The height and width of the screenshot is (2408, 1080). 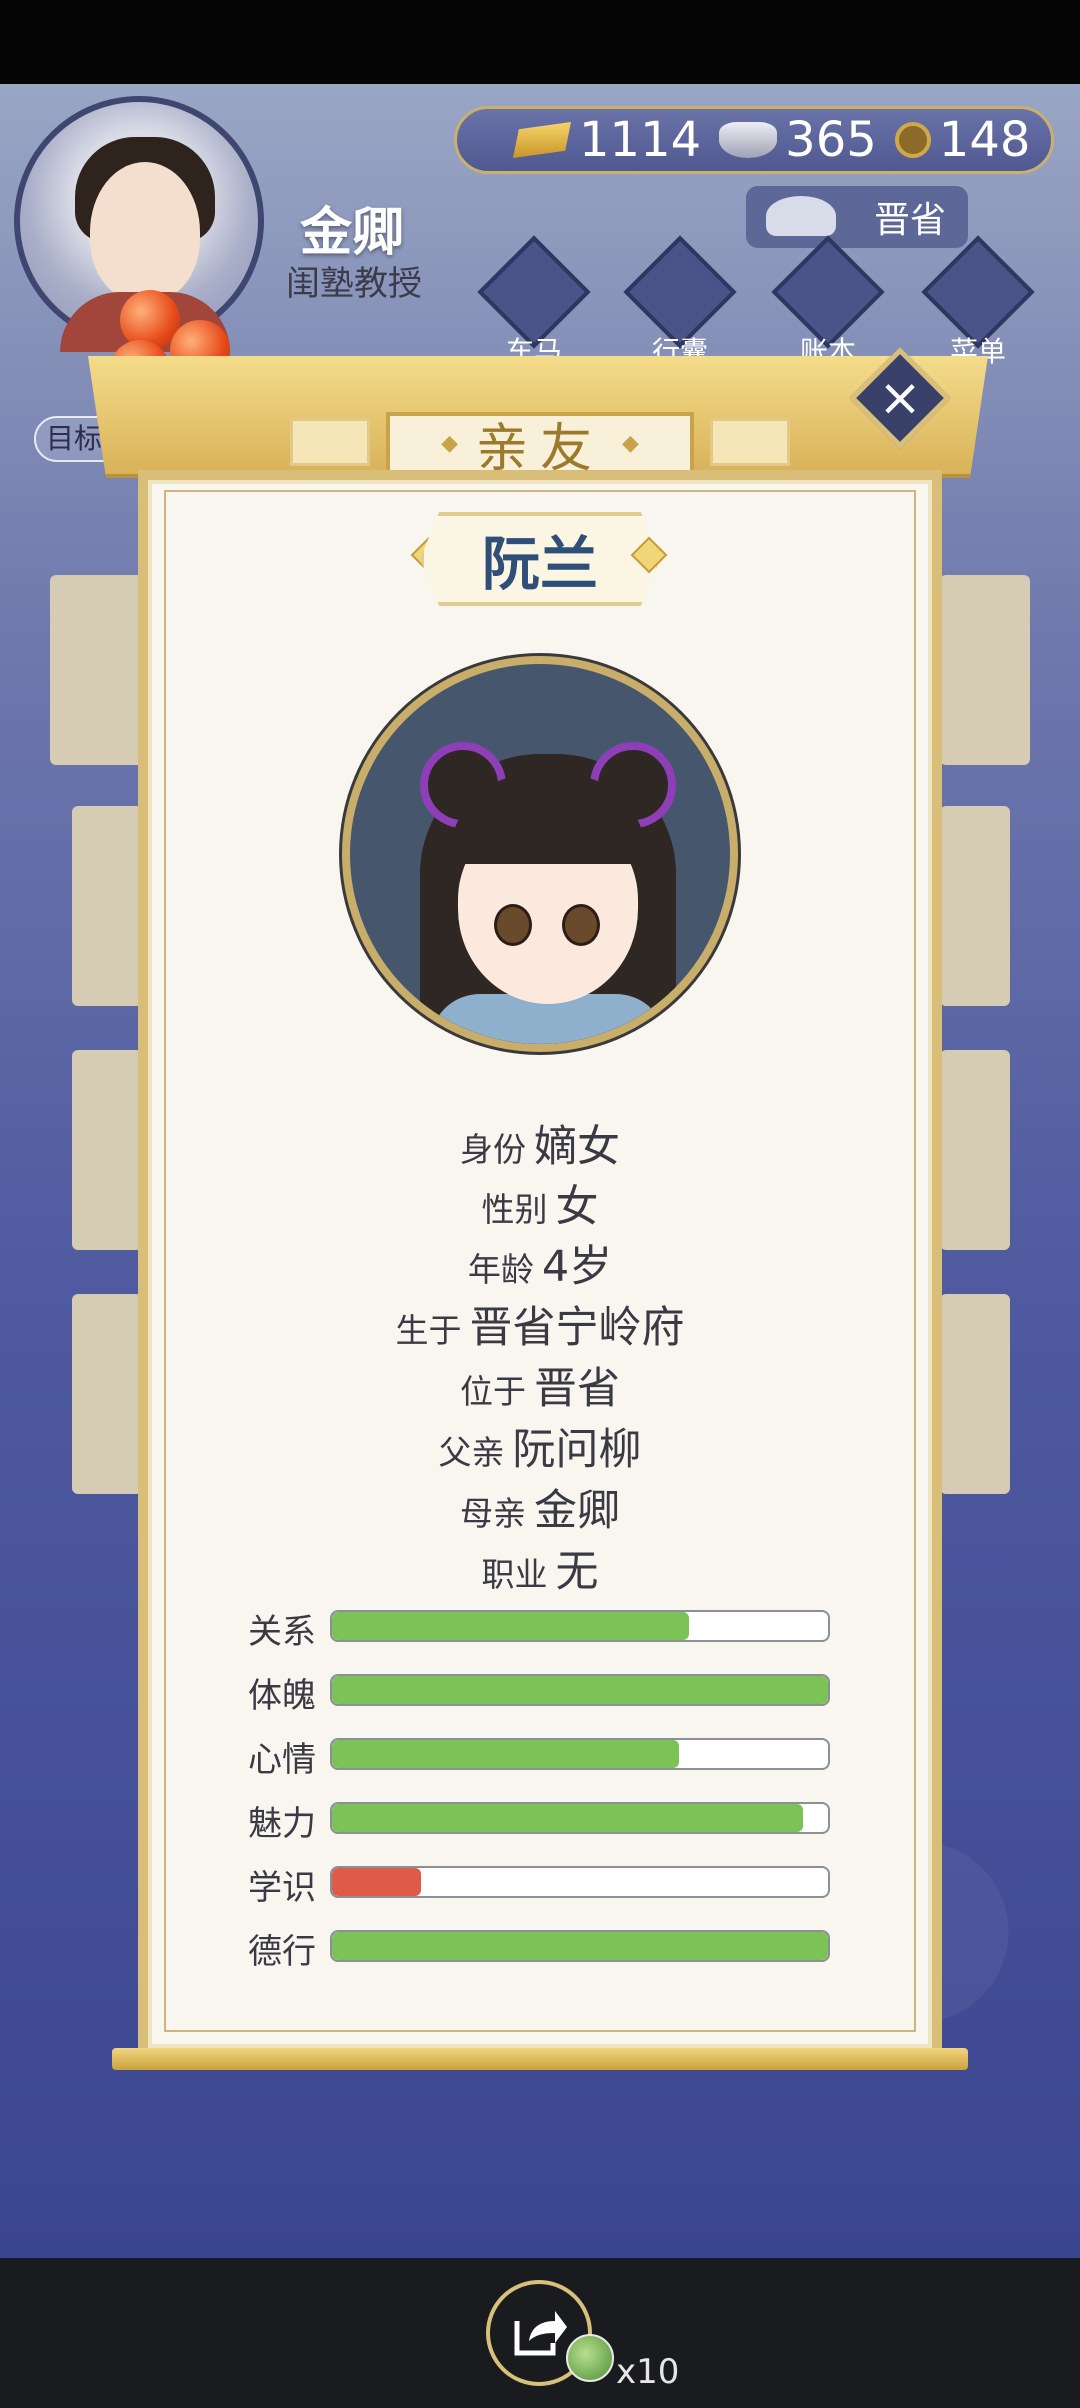 I want to click on stat-label-knowledge: 学识, so click(x=282, y=1888).